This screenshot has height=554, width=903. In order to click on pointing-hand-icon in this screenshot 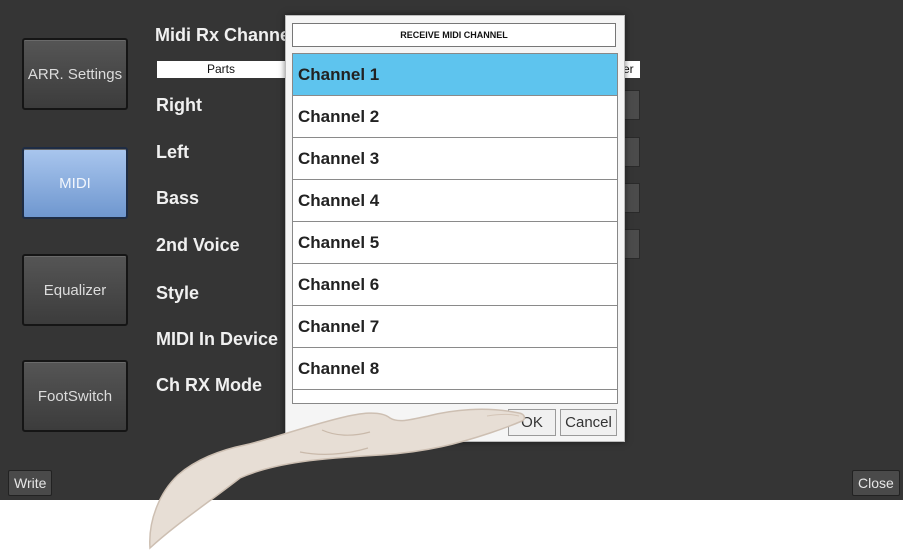, I will do `click(337, 479)`.